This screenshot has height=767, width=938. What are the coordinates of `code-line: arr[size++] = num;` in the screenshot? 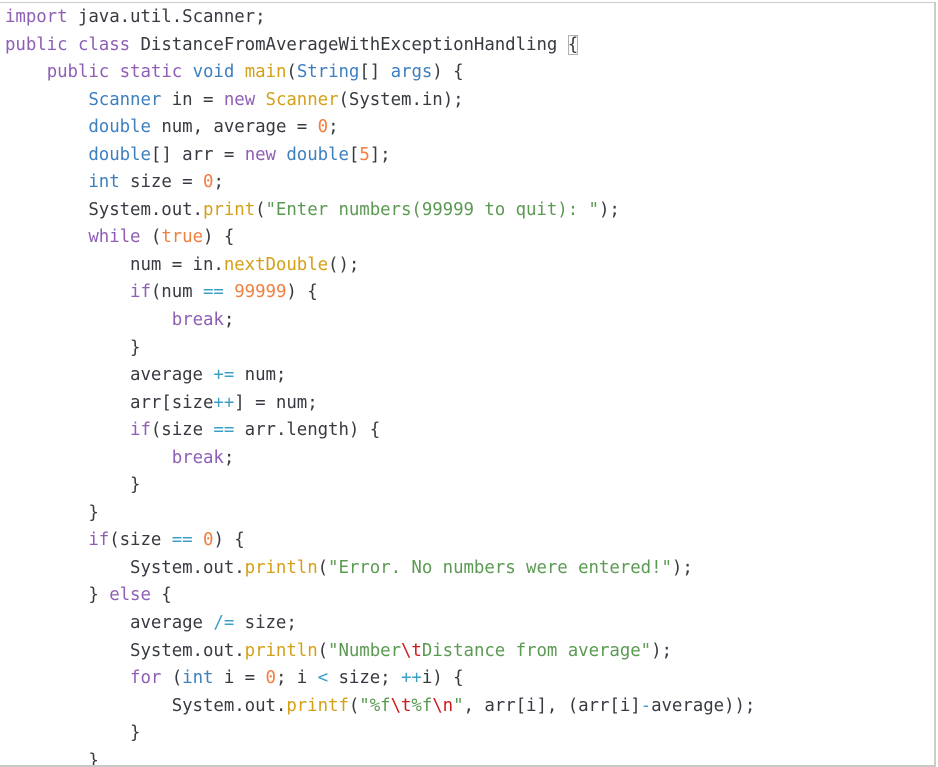 It's located at (380, 404).